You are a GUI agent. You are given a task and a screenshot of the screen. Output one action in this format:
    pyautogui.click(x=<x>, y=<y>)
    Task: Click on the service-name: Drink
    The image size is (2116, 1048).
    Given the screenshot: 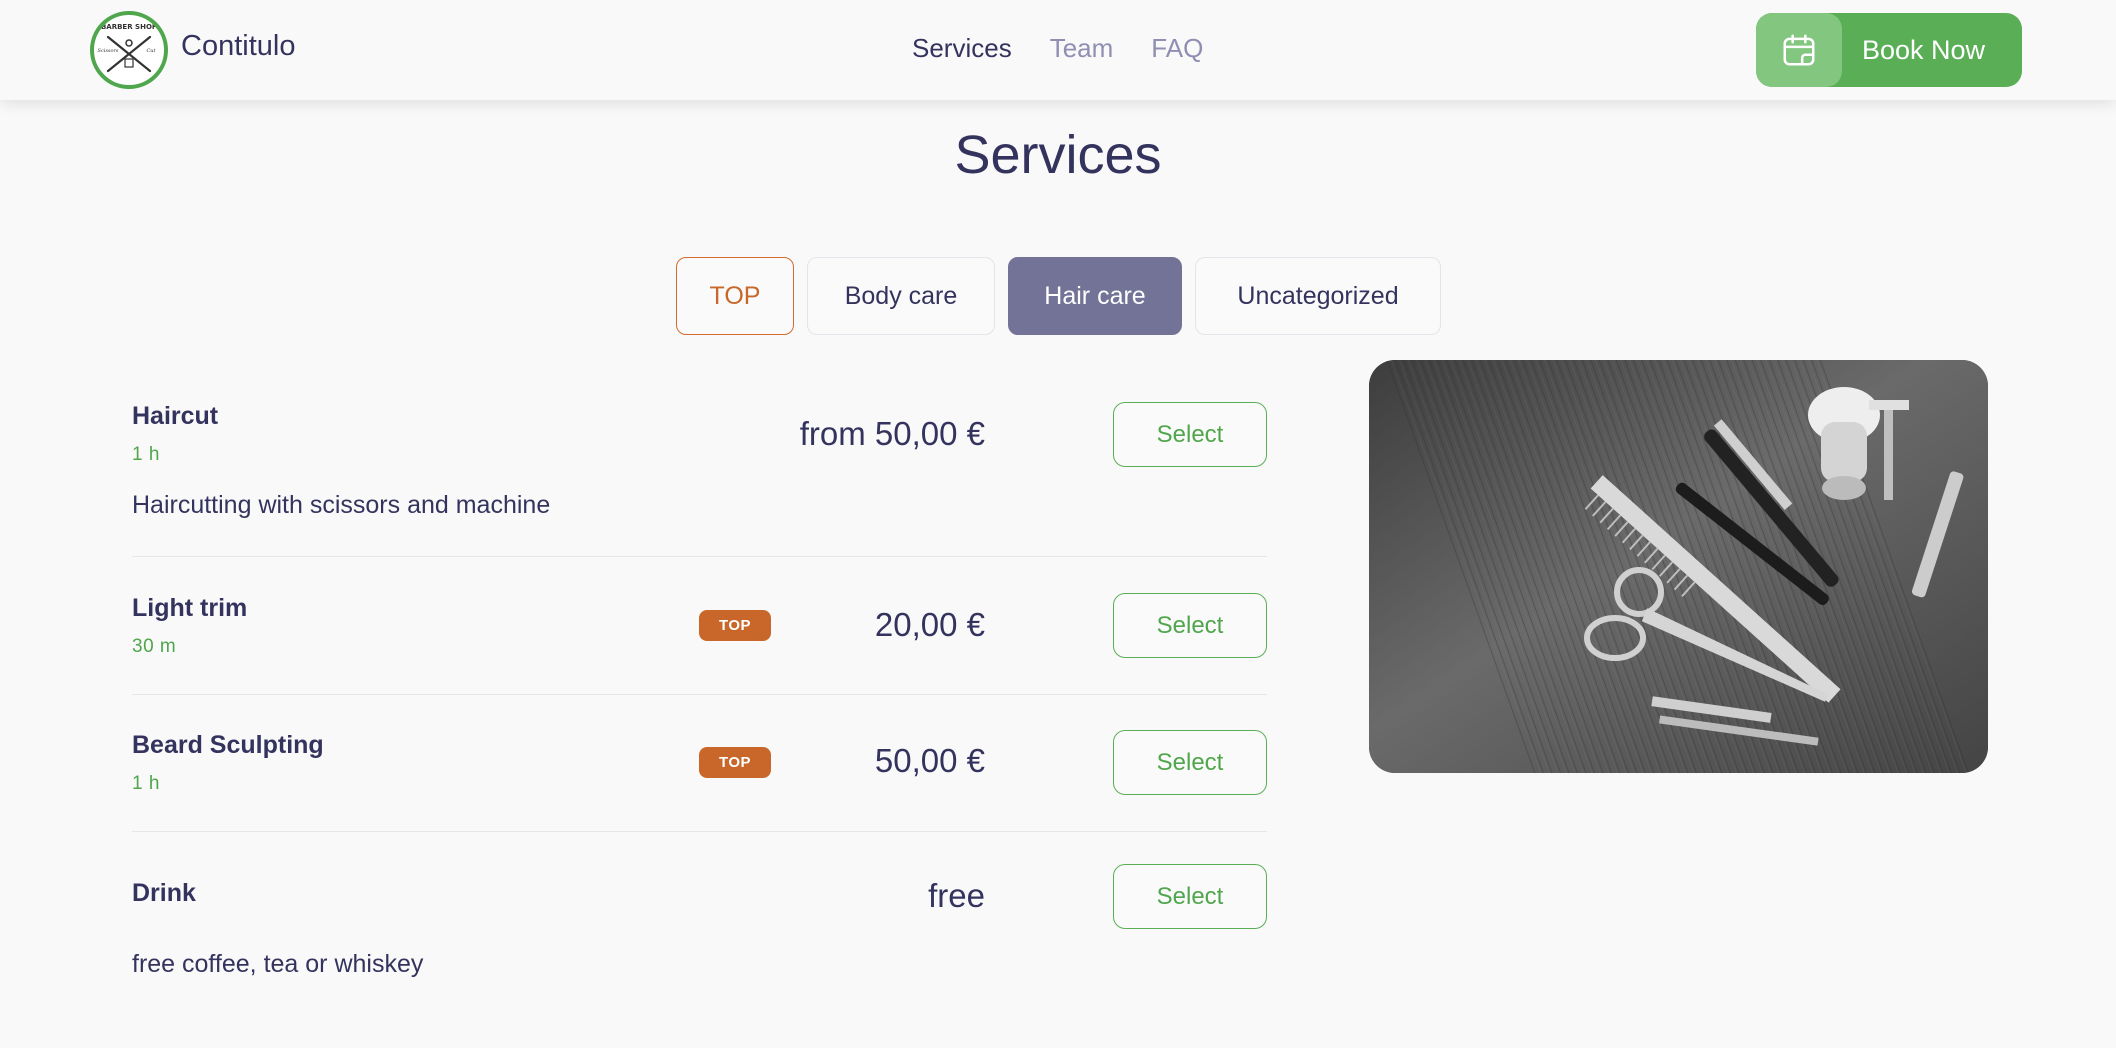 What is the action you would take?
    pyautogui.click(x=164, y=893)
    